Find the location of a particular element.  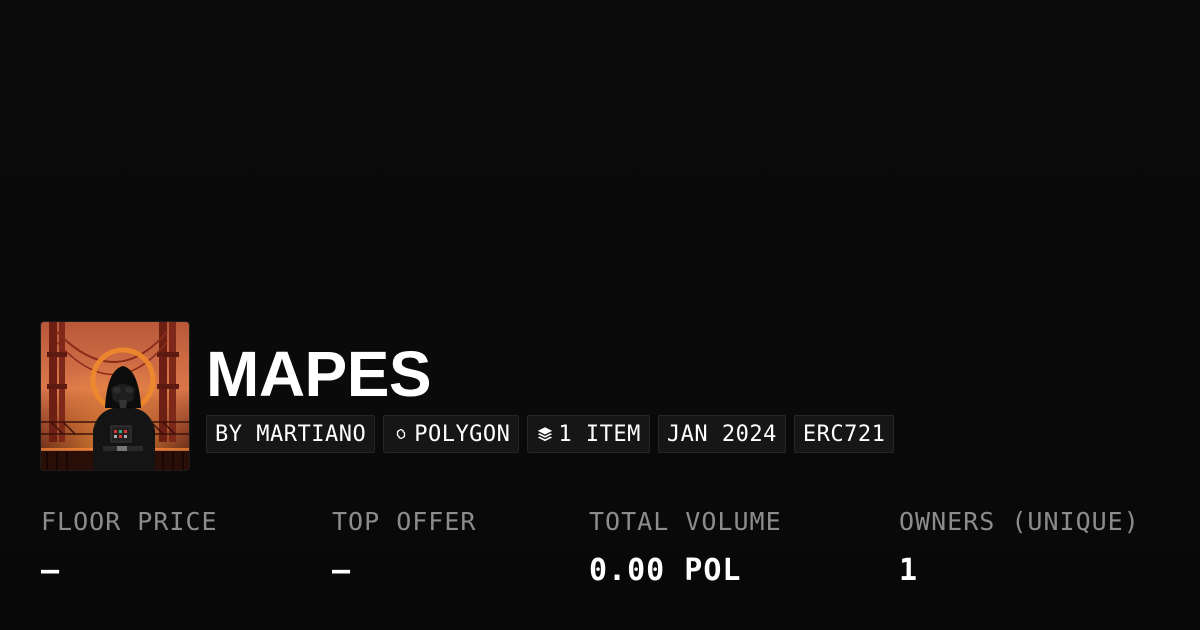

items-badge: 1 ITEM is located at coordinates (588, 434).